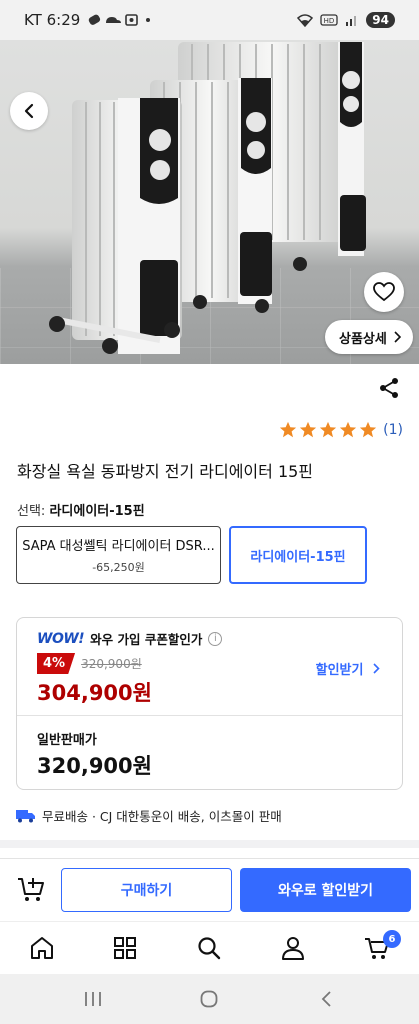  What do you see at coordinates (393, 430) in the screenshot?
I see `review-count: (1)` at bounding box center [393, 430].